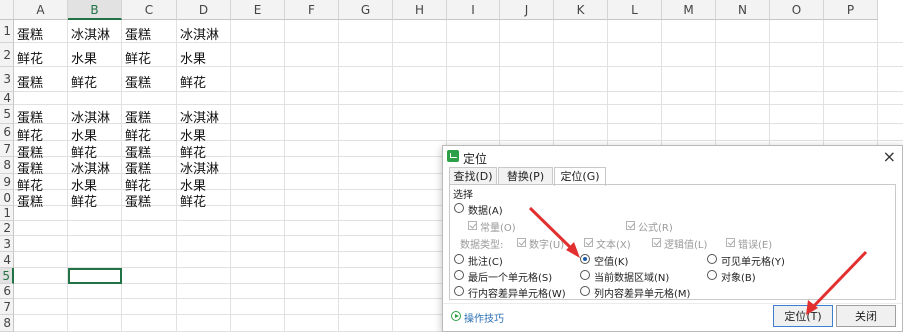 This screenshot has width=903, height=332. Describe the element at coordinates (656, 242) in the screenshot. I see `checkbox-logical` at that location.